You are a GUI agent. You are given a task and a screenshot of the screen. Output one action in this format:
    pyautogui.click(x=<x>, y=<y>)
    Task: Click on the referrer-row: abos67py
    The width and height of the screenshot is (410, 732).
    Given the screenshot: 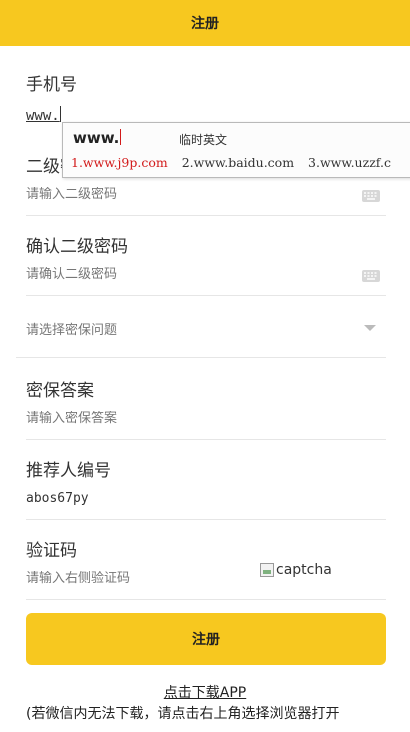 What is the action you would take?
    pyautogui.click(x=206, y=500)
    